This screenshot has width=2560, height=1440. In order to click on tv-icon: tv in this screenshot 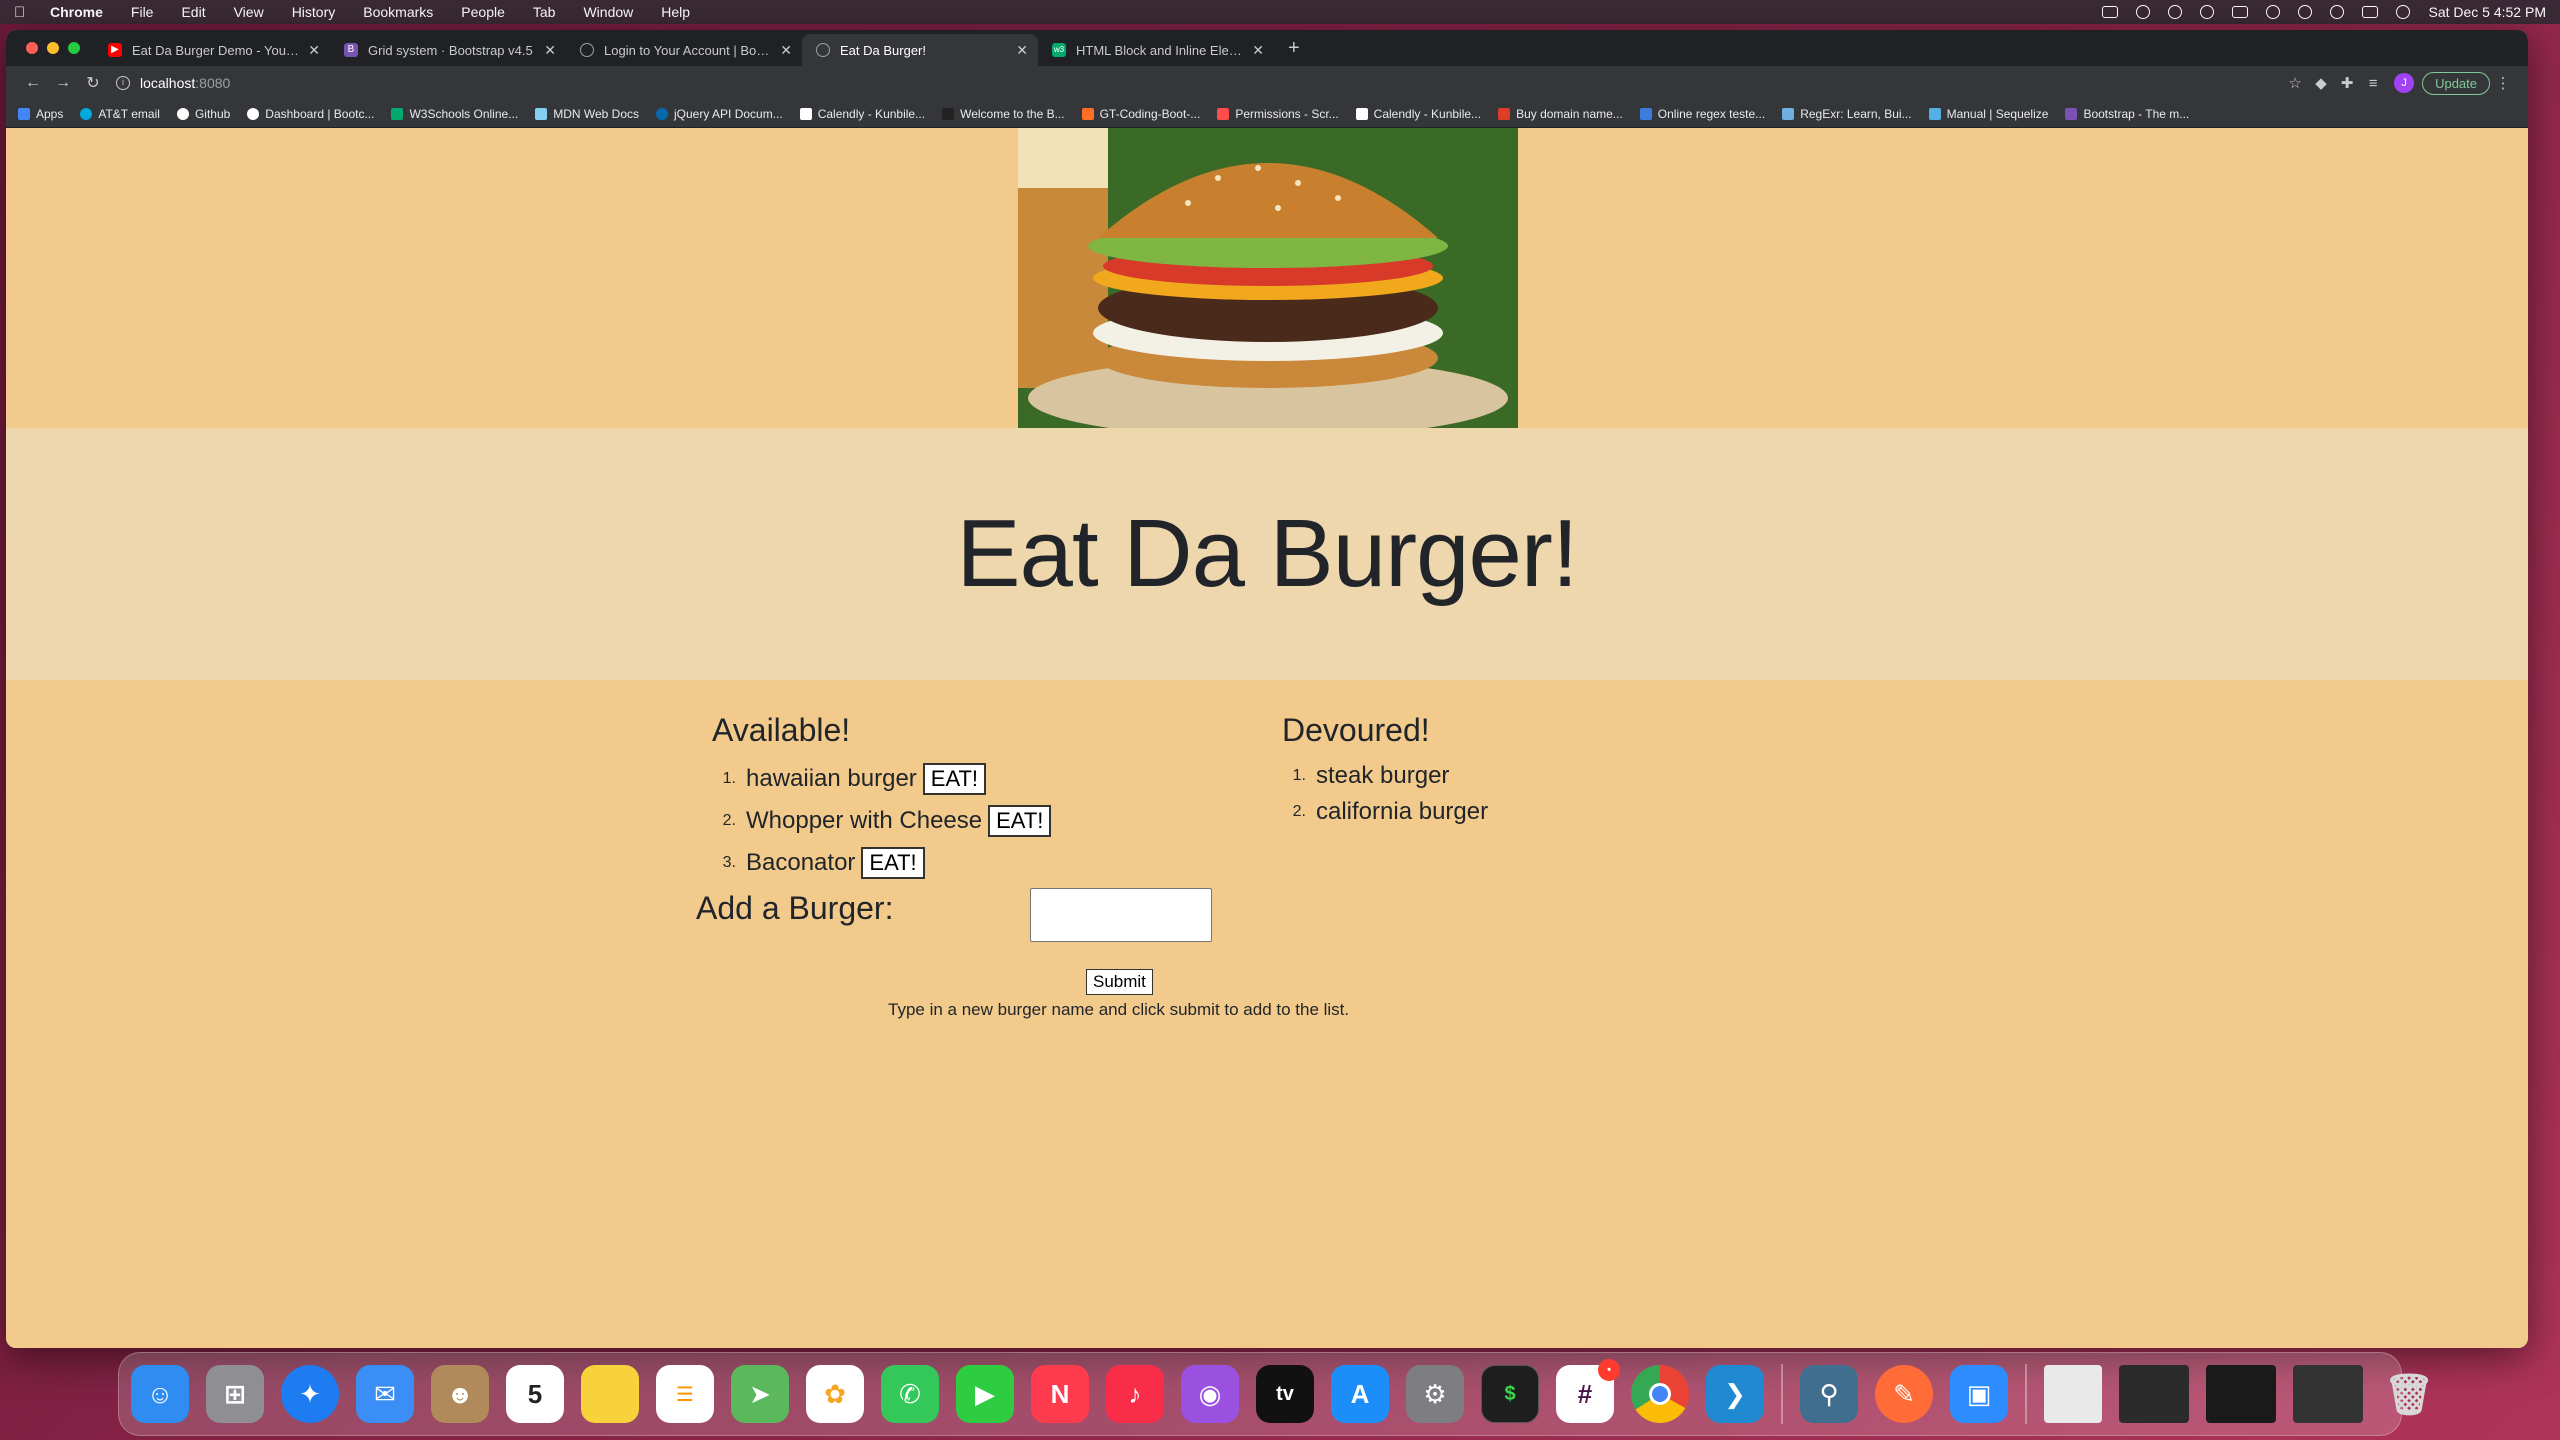, I will do `click(1285, 1394)`.